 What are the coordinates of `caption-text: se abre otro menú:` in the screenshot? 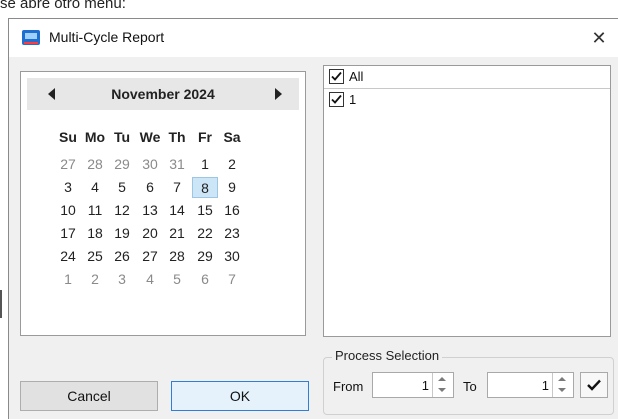 It's located at (309, 9).